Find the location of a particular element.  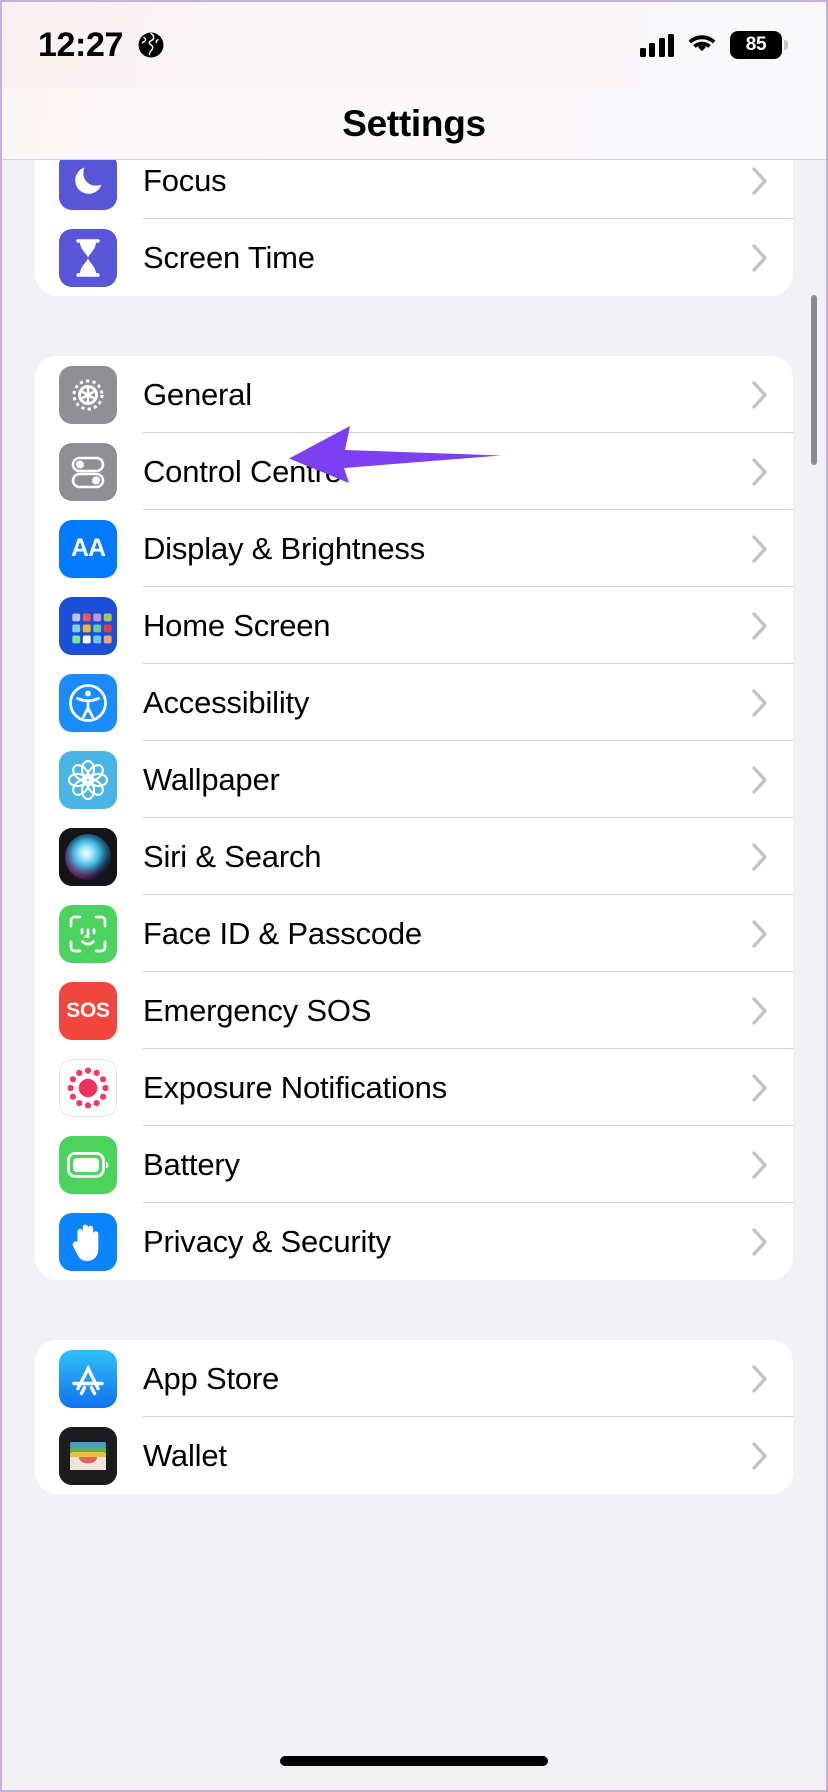

settings-row-label: Control Centre is located at coordinates (242, 471).